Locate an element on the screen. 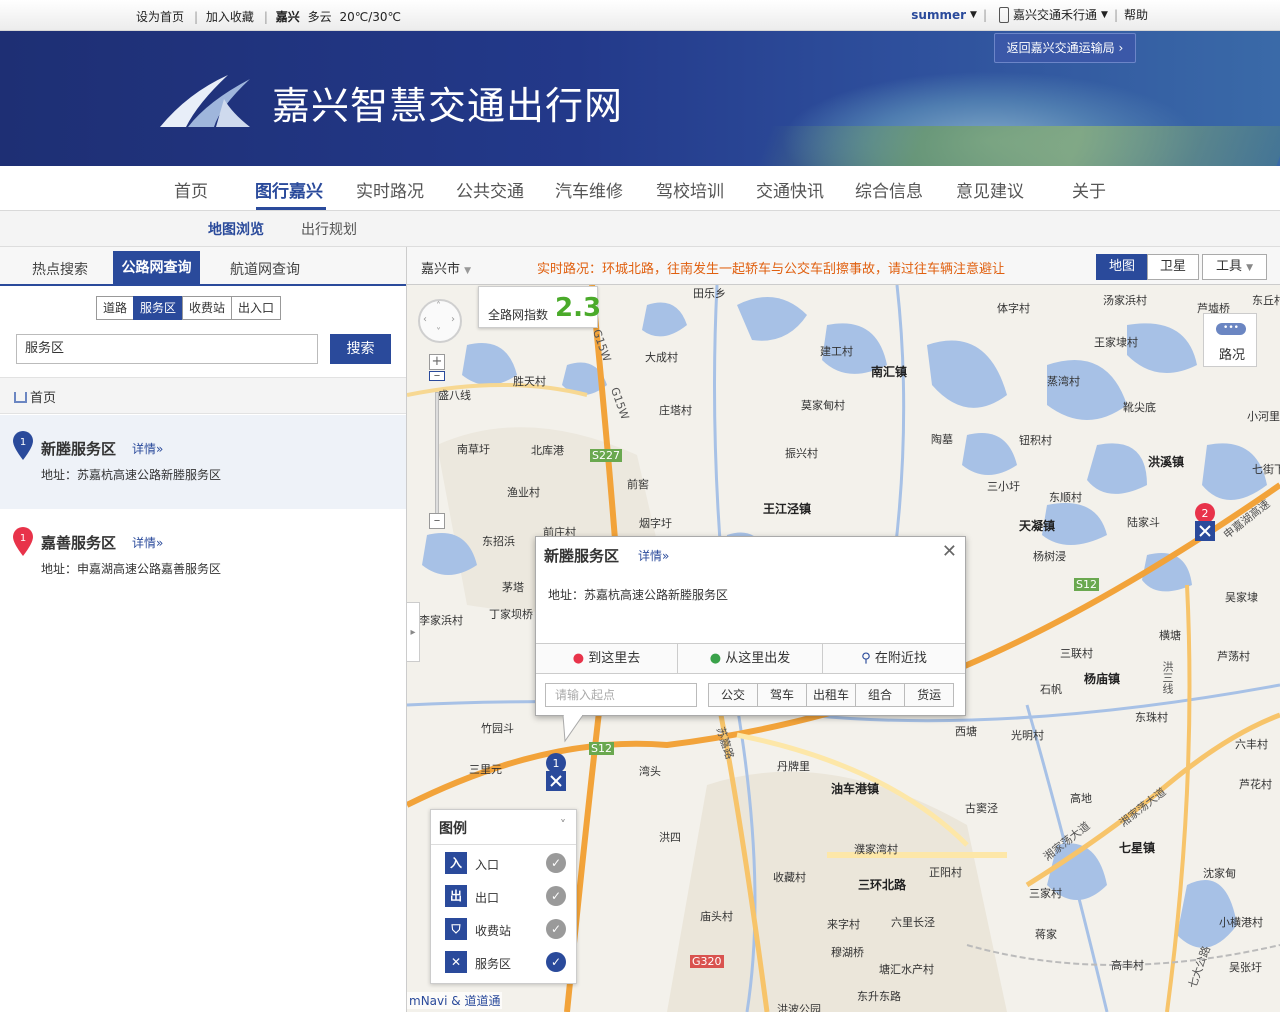 The width and height of the screenshot is (1280, 1012). place-label: 横塘 is located at coordinates (1170, 635).